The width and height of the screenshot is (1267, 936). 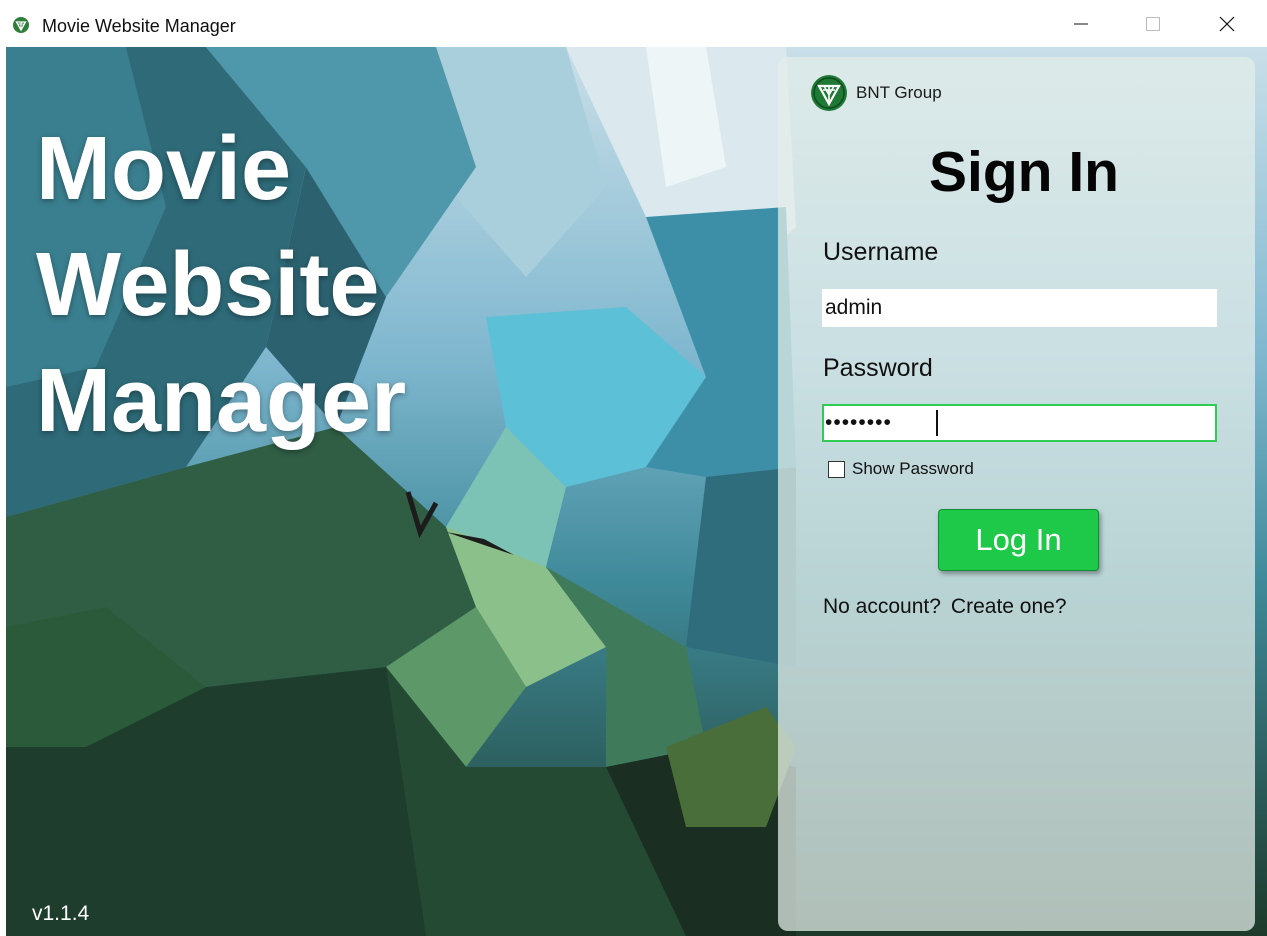 I want to click on show-password-toggle: Show Password, so click(x=901, y=469).